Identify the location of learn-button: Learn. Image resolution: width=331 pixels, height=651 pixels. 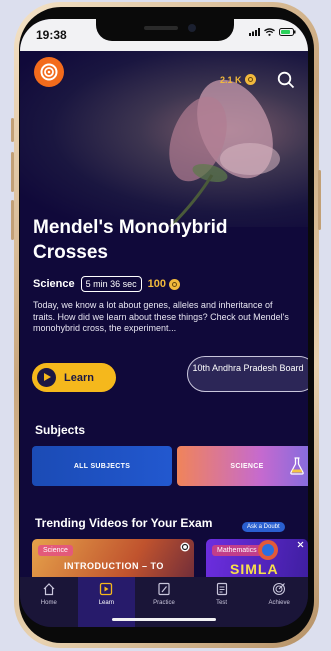
(74, 377).